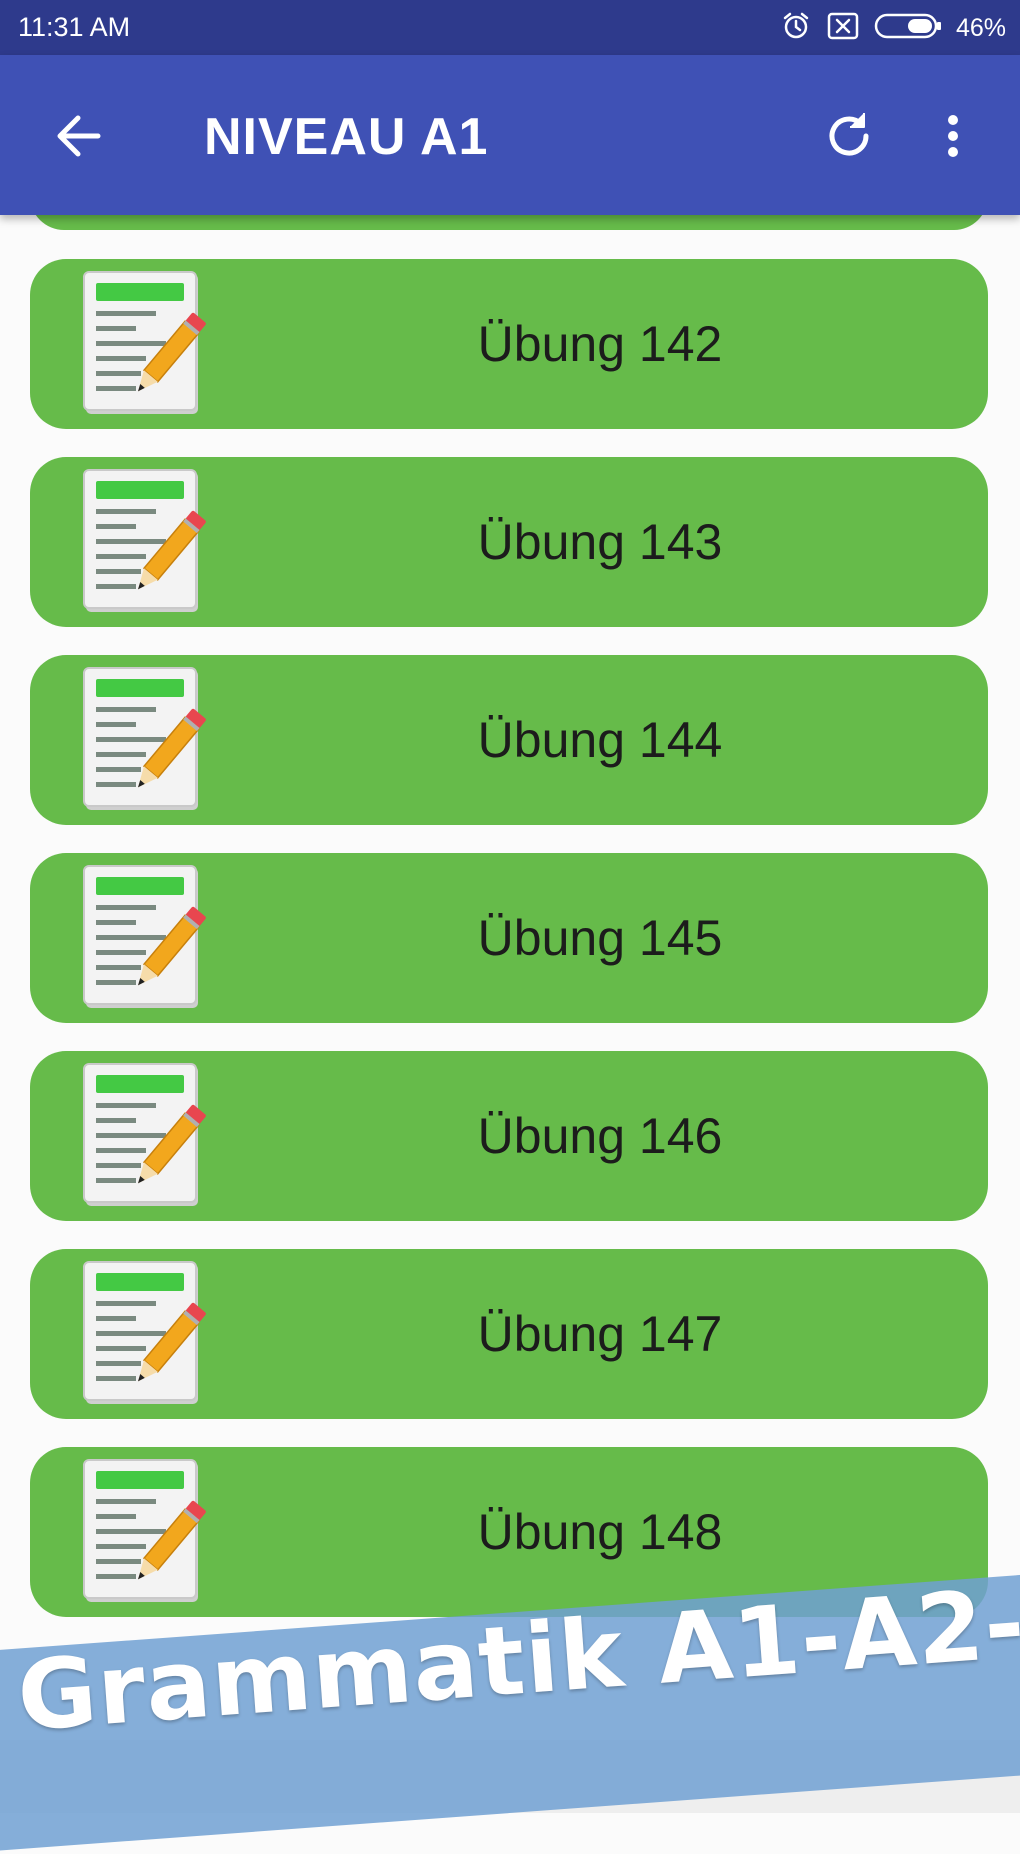  I want to click on exercise-item-3: Übung 144, so click(509, 740).